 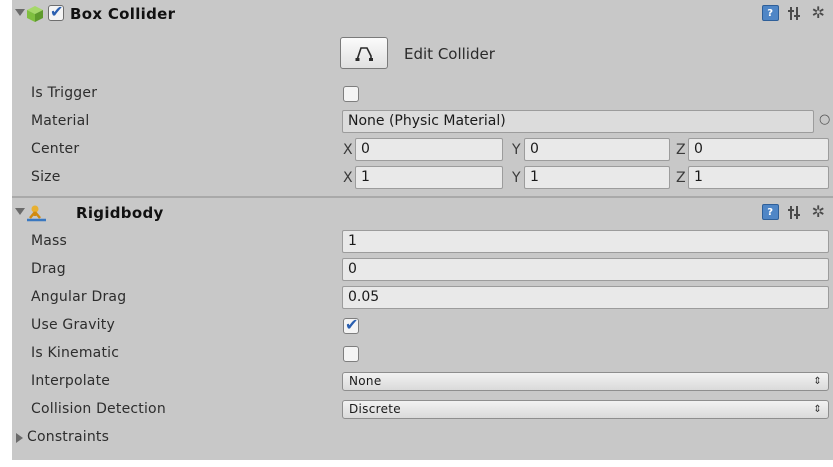 I want to click on box-collider-header: ✔ Box Collider ? ✲, so click(x=422, y=14).